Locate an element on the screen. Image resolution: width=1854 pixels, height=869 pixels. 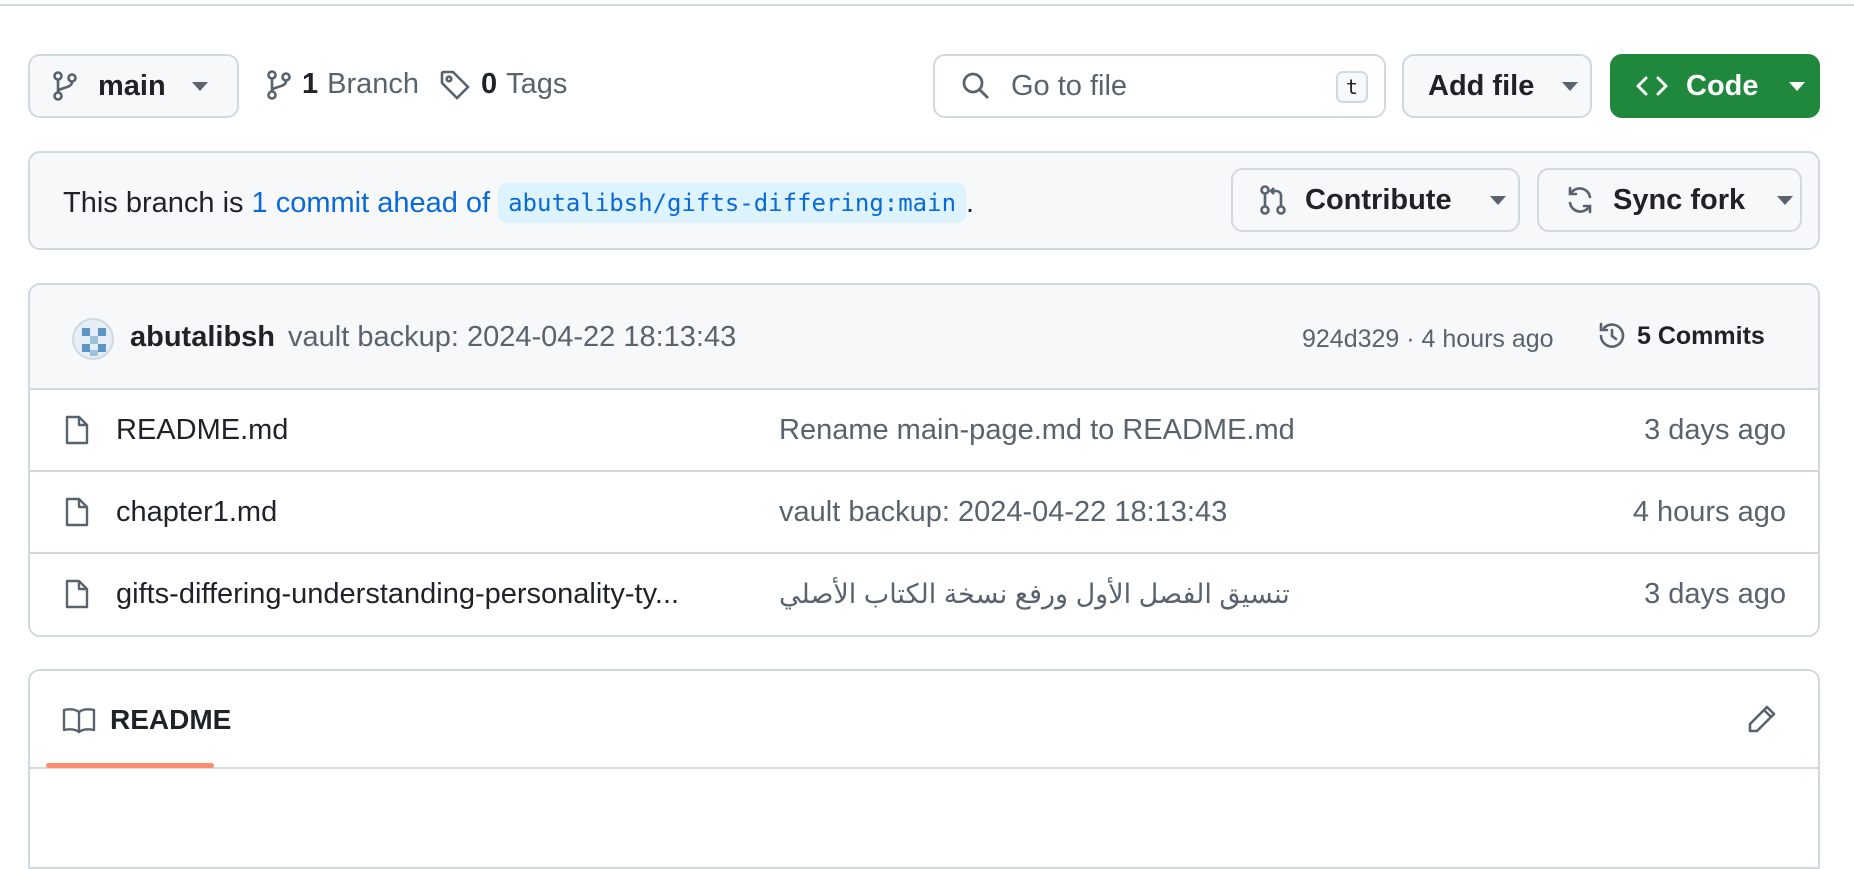
file-commit-message: vault backup: 2024-04-22 18:13:43 is located at coordinates (1003, 512).